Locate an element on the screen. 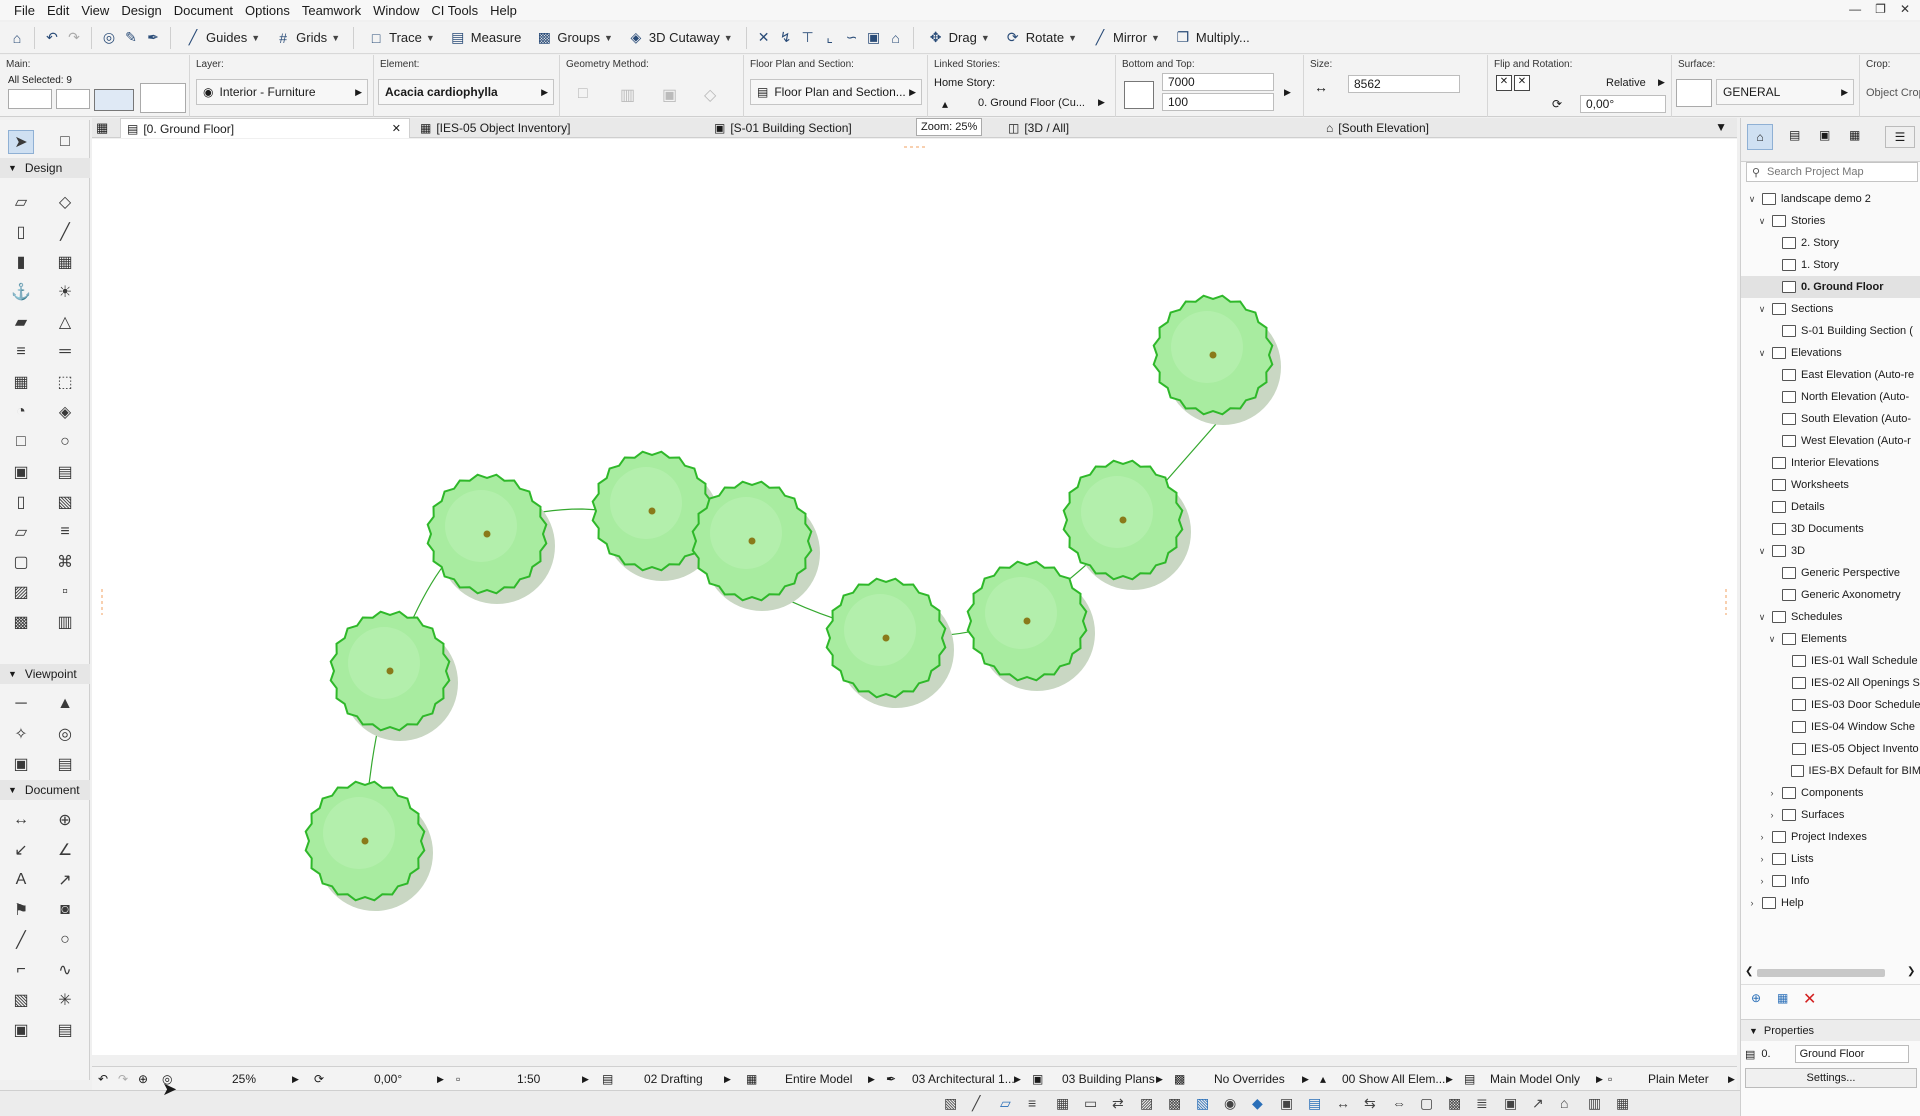 This screenshot has width=1920, height=1116. slab-tool-icon: ▰ is located at coordinates (21, 322).